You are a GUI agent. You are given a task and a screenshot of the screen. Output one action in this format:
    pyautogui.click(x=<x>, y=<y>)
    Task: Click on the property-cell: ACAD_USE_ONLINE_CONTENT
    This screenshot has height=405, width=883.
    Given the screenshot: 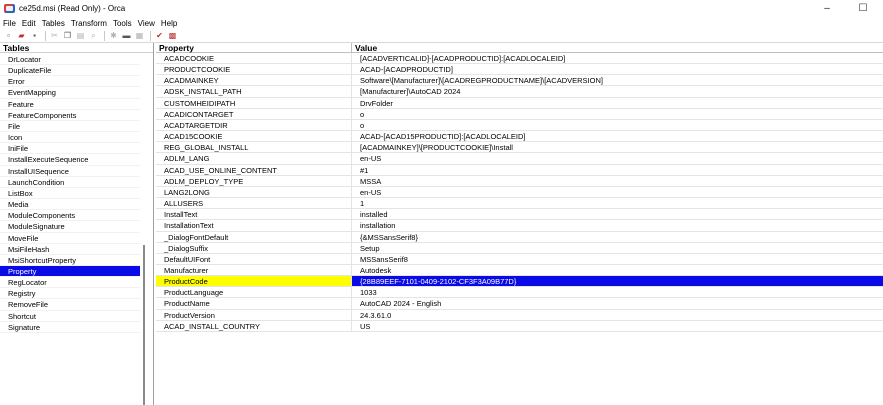 What is the action you would take?
    pyautogui.click(x=254, y=169)
    